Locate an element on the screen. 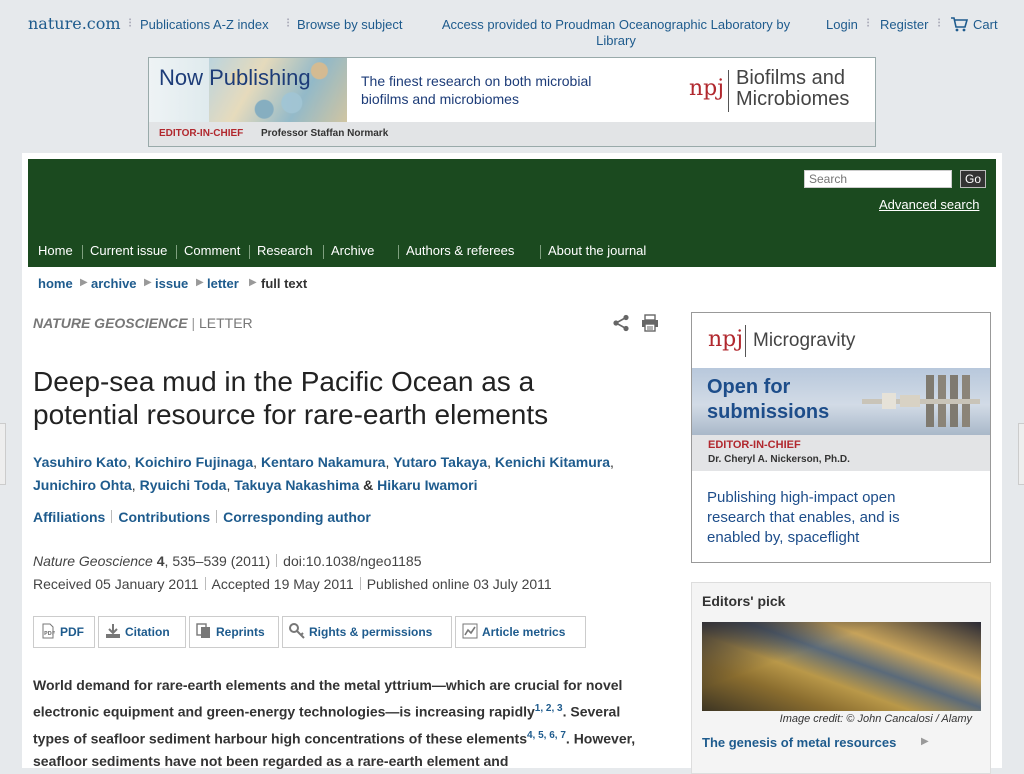 Image resolution: width=1024 pixels, height=774 pixels. ad-eic-label: EDITOR-IN-CHIEF is located at coordinates (754, 445).